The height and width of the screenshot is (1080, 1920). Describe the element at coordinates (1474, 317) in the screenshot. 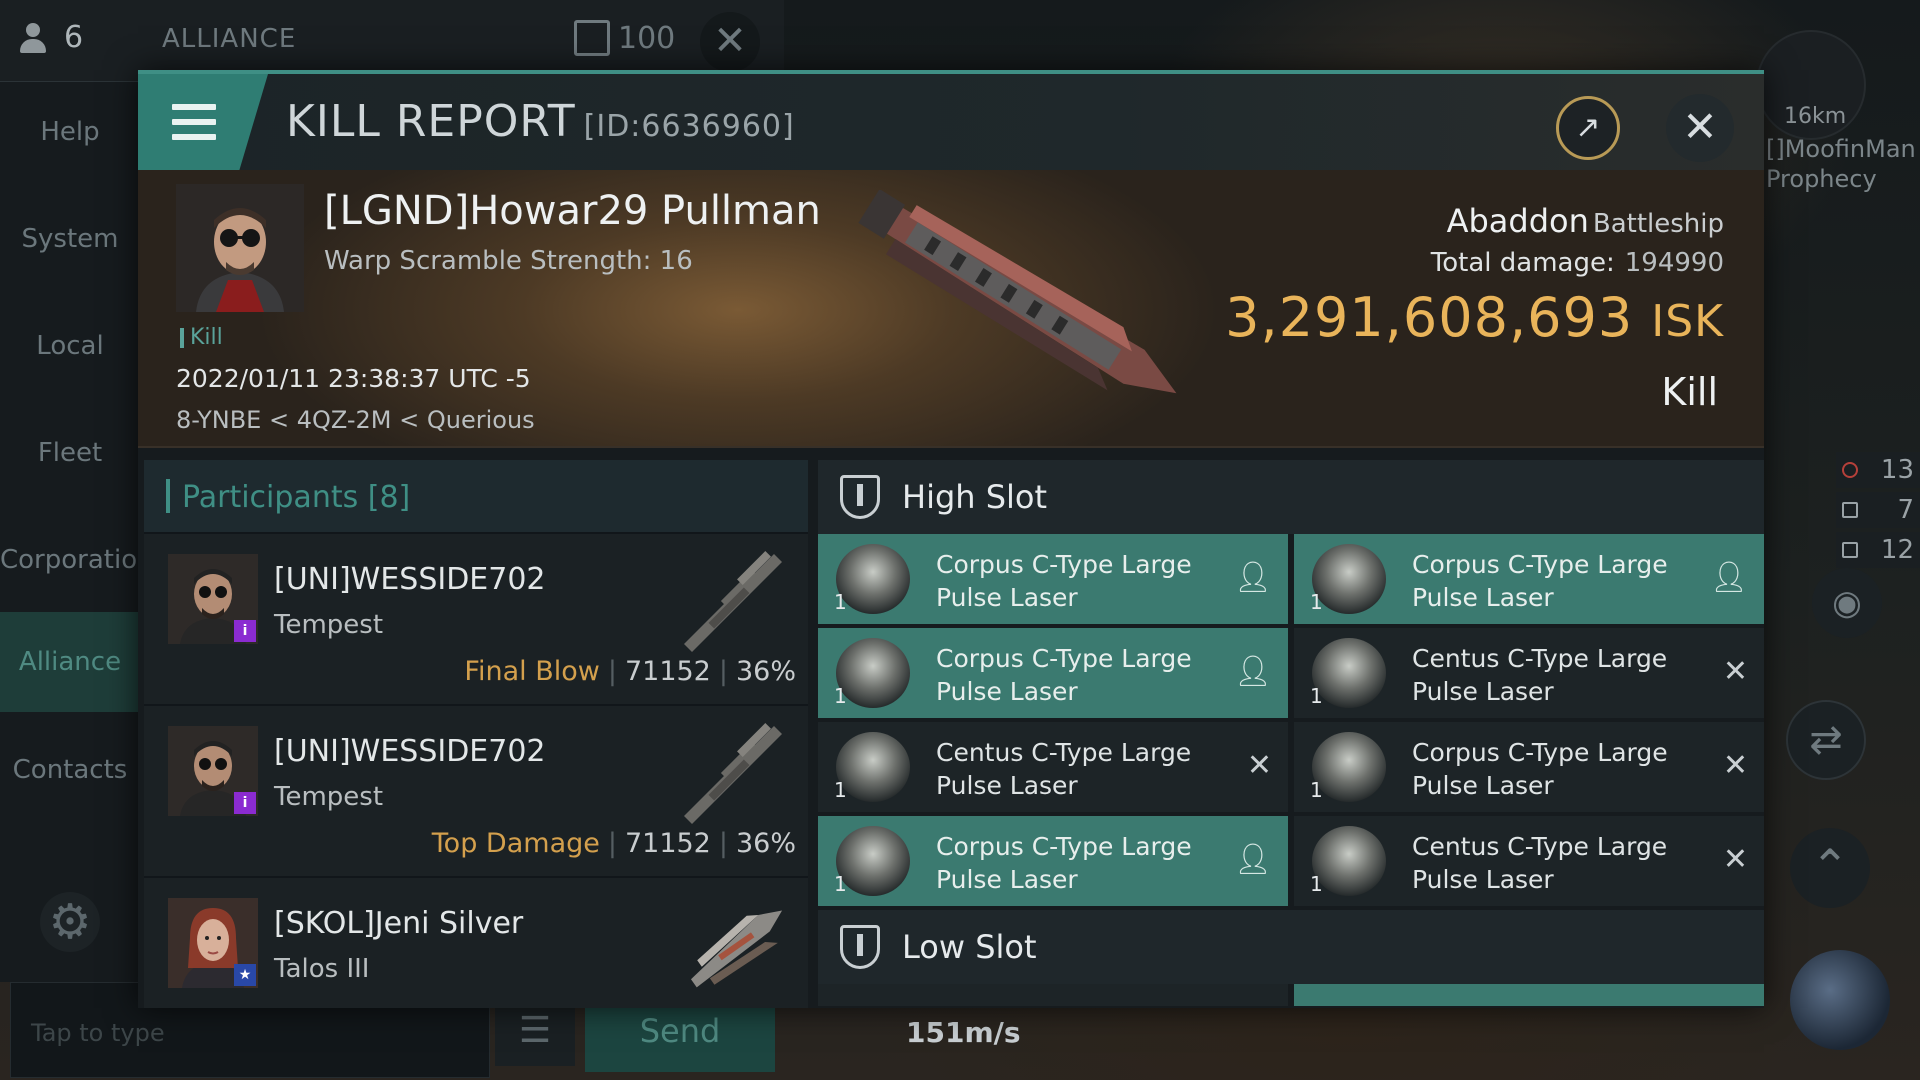

I see `isk-value: 3,291,608,693 ISK` at that location.